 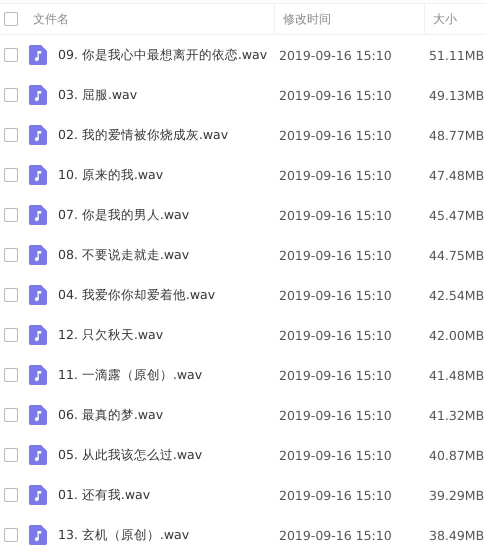 What do you see at coordinates (124, 255) in the screenshot?
I see `file-name: 08. 不要说走就走.wav` at bounding box center [124, 255].